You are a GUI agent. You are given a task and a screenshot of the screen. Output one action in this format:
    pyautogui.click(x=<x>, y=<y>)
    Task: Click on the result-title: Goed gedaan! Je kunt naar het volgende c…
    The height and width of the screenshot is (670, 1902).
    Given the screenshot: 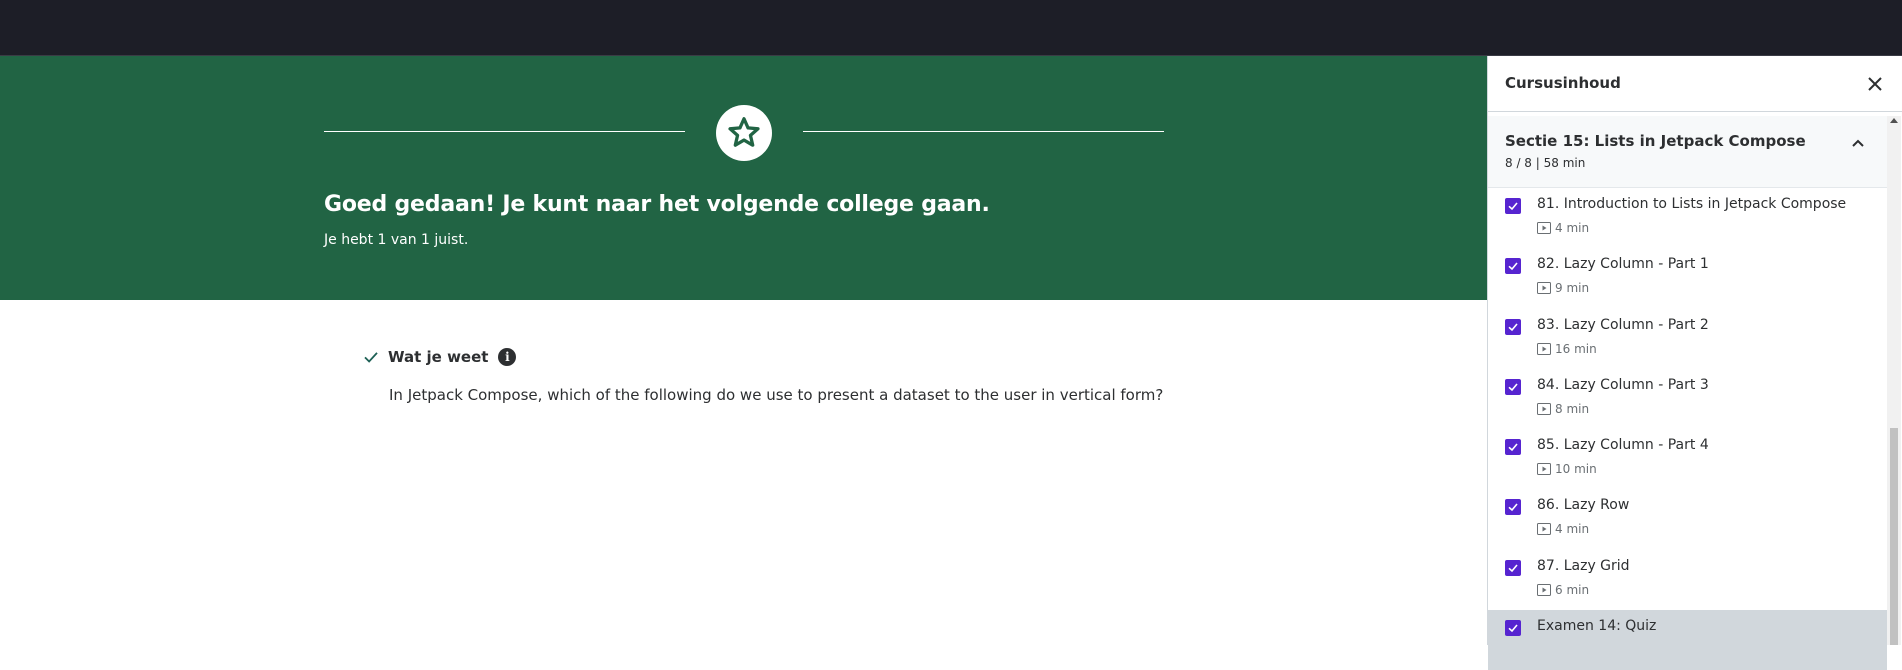 What is the action you would take?
    pyautogui.click(x=657, y=204)
    